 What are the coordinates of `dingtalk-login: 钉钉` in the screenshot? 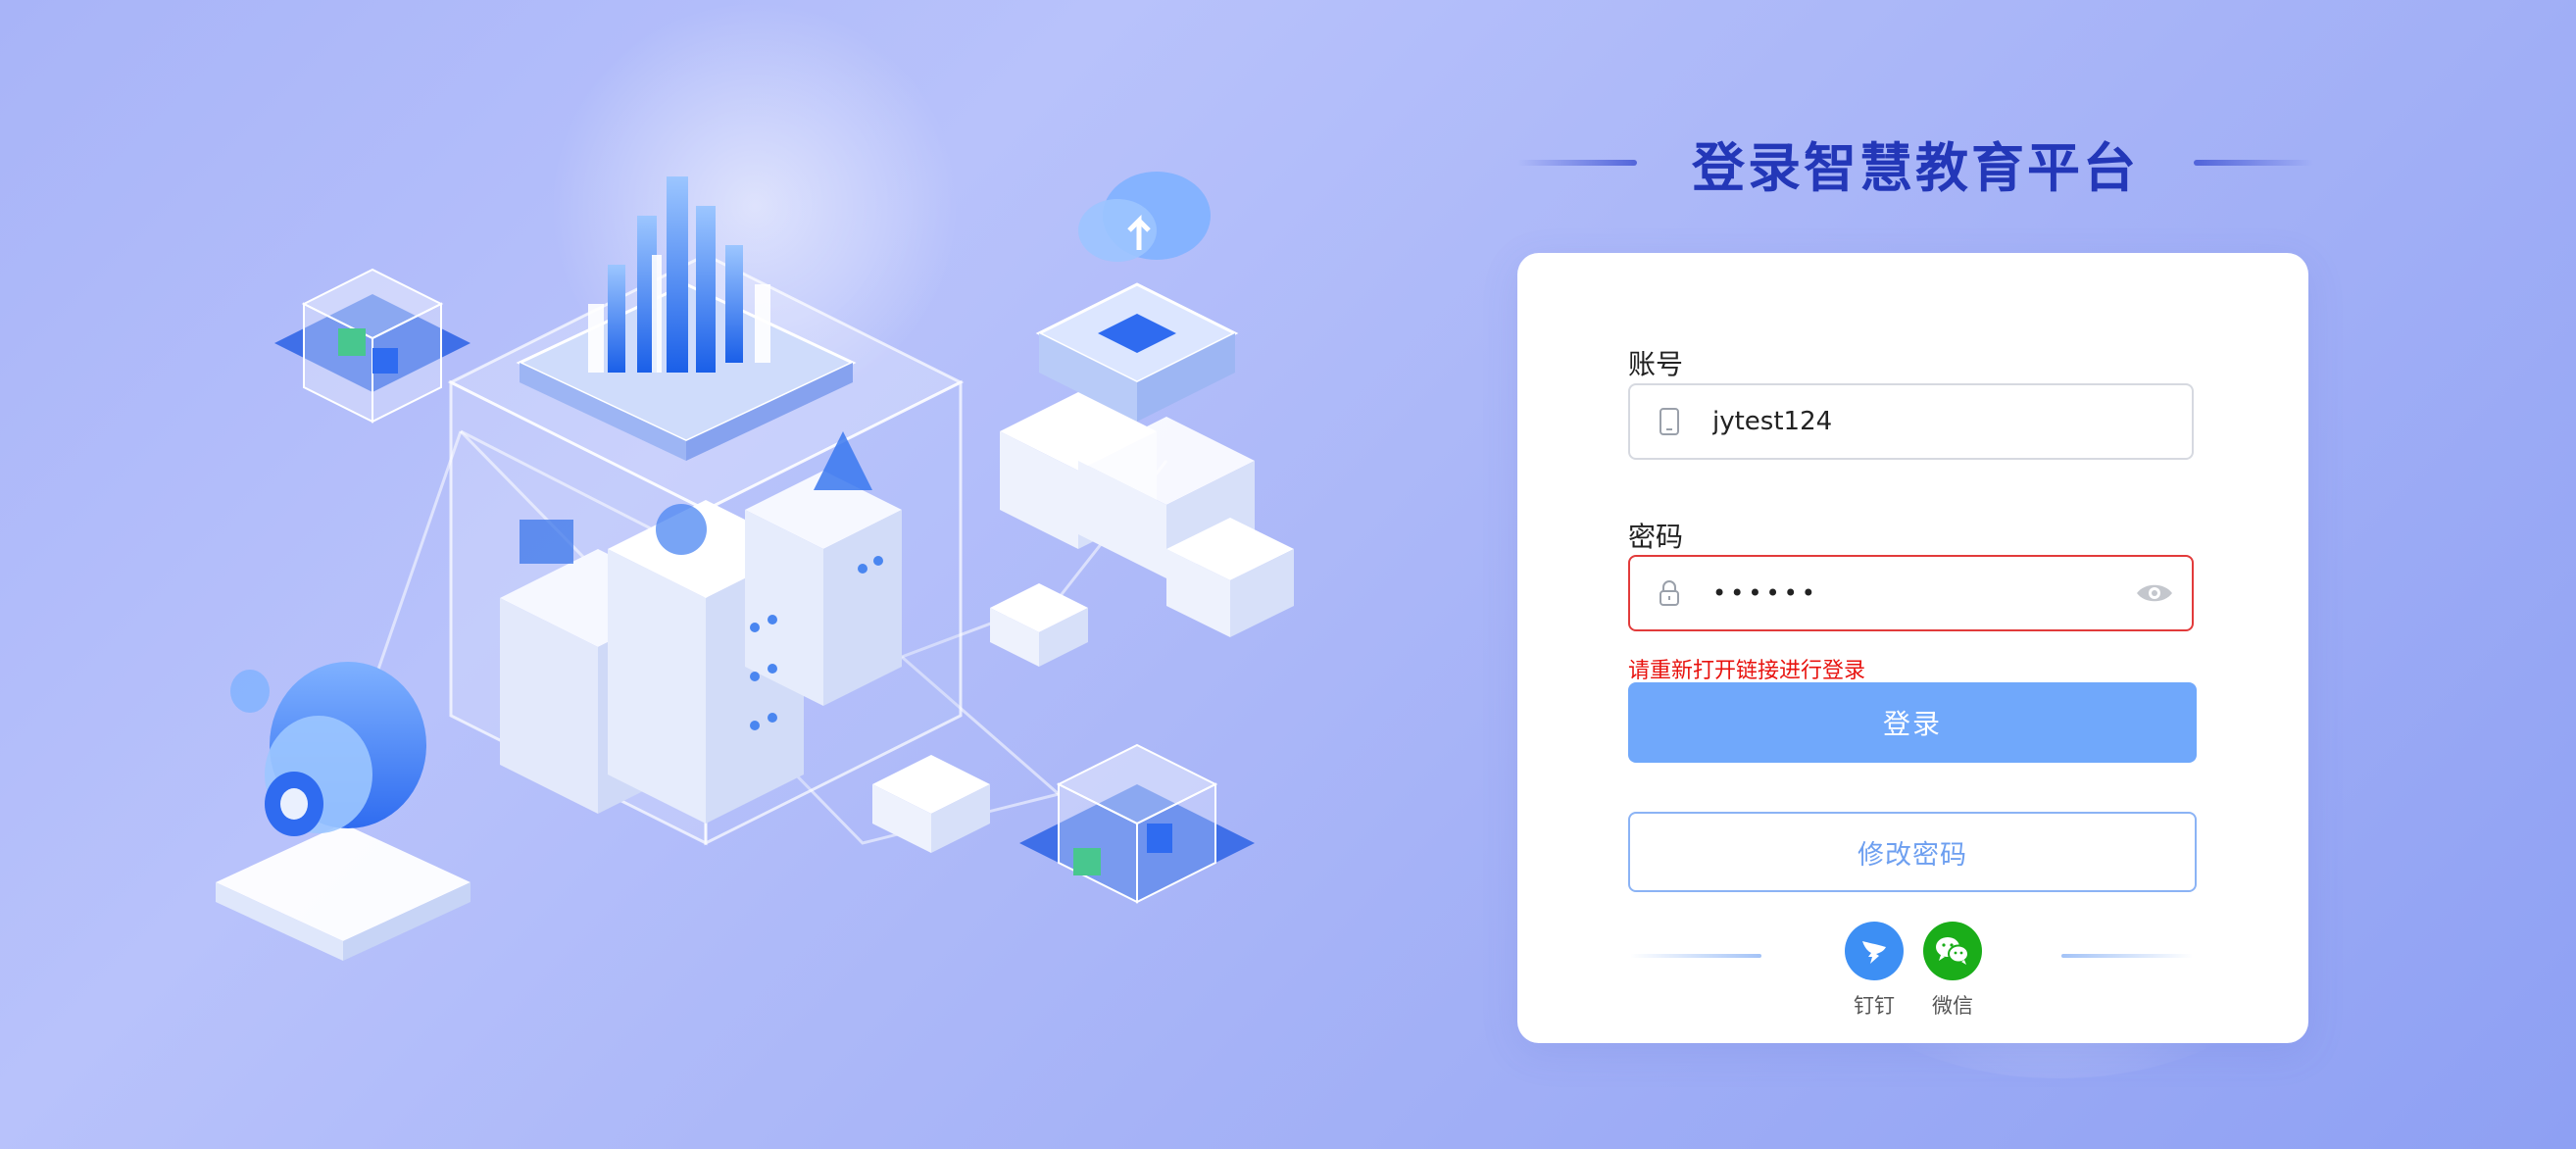 It's located at (1874, 971).